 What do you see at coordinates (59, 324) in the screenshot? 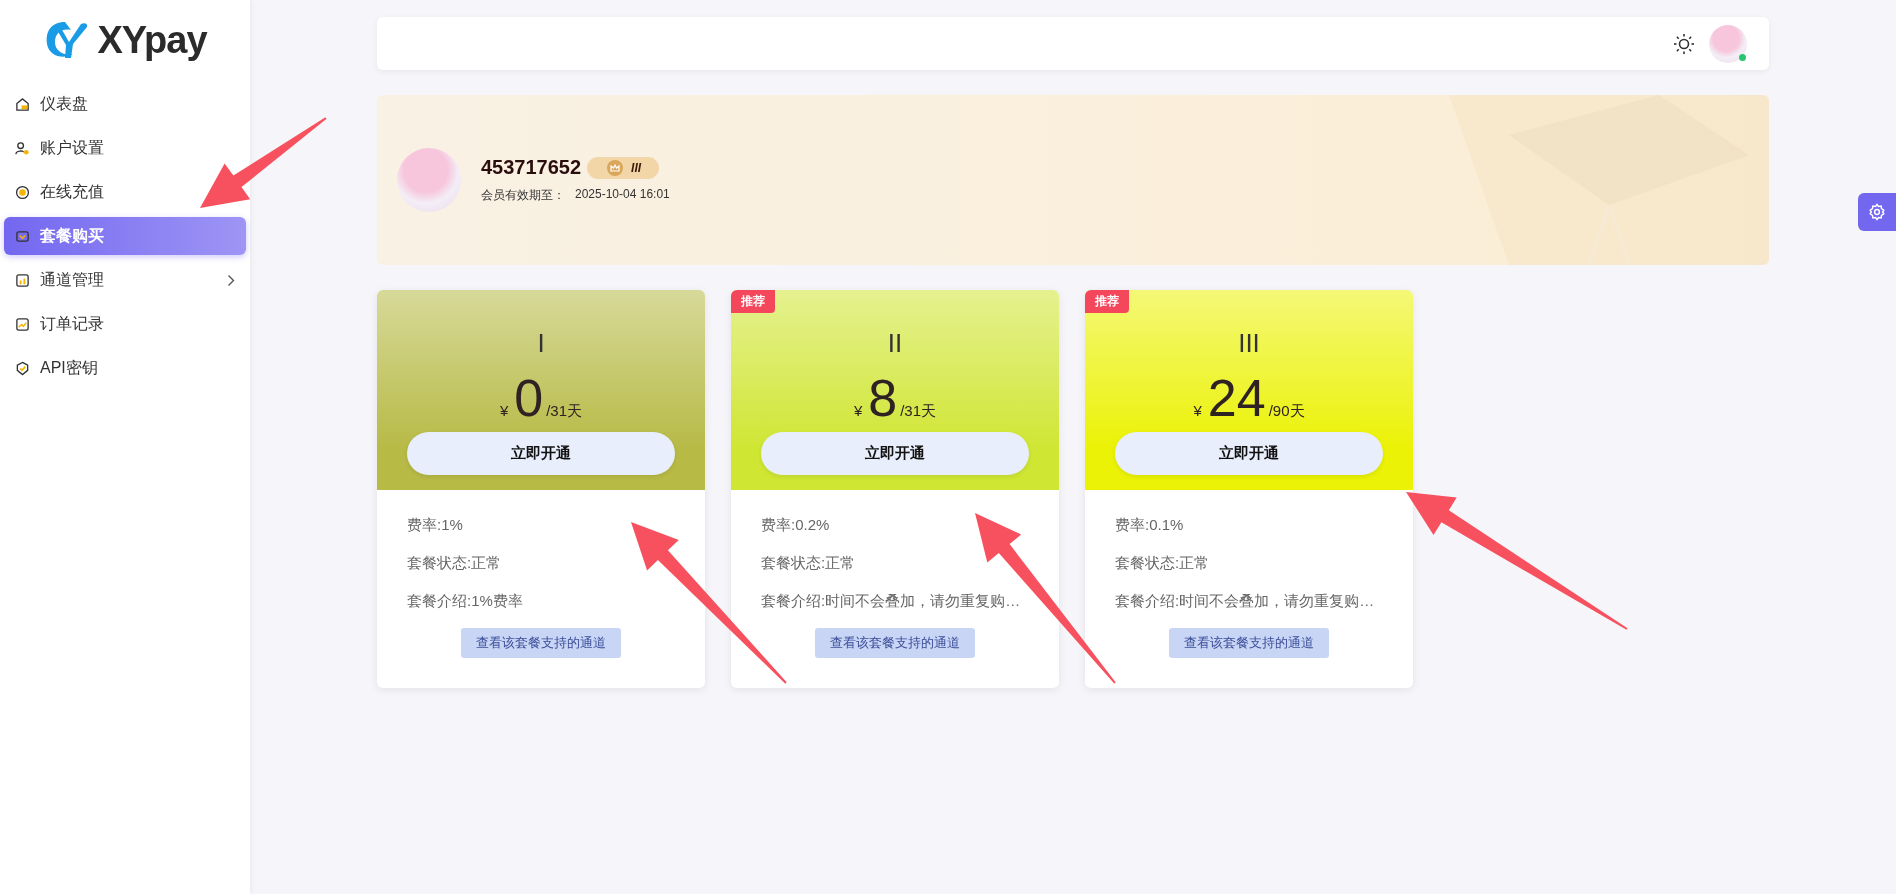
I see `sidebar-item: 订单记录` at bounding box center [59, 324].